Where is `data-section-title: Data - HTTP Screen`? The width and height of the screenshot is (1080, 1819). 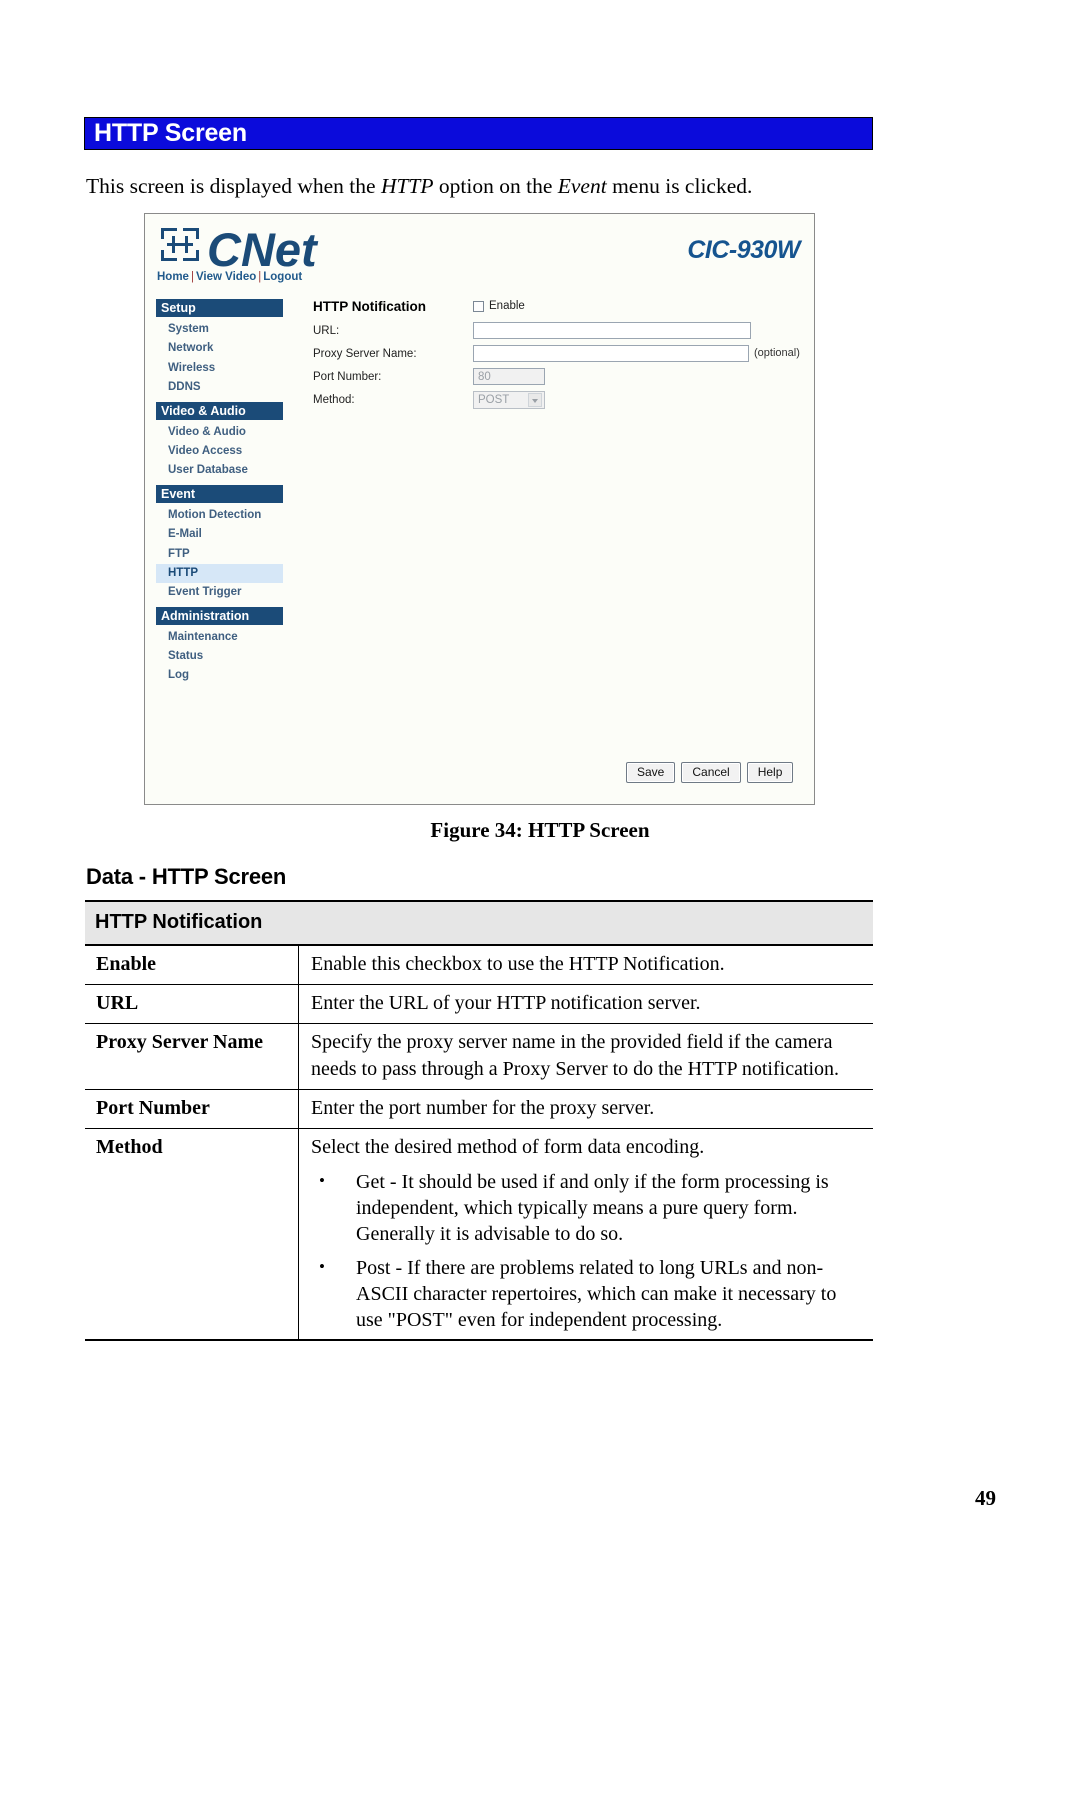 data-section-title: Data - HTTP Screen is located at coordinates (186, 876).